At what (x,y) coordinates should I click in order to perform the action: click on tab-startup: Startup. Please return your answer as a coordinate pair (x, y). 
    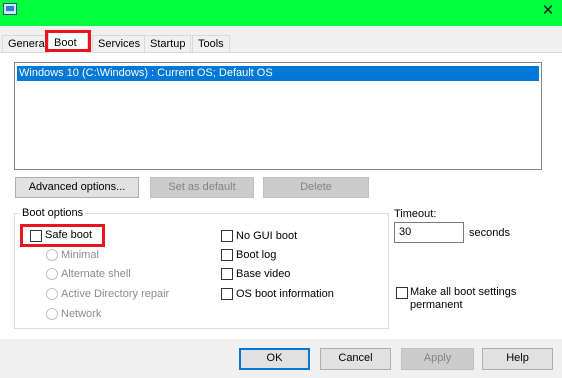
    Looking at the image, I should click on (168, 44).